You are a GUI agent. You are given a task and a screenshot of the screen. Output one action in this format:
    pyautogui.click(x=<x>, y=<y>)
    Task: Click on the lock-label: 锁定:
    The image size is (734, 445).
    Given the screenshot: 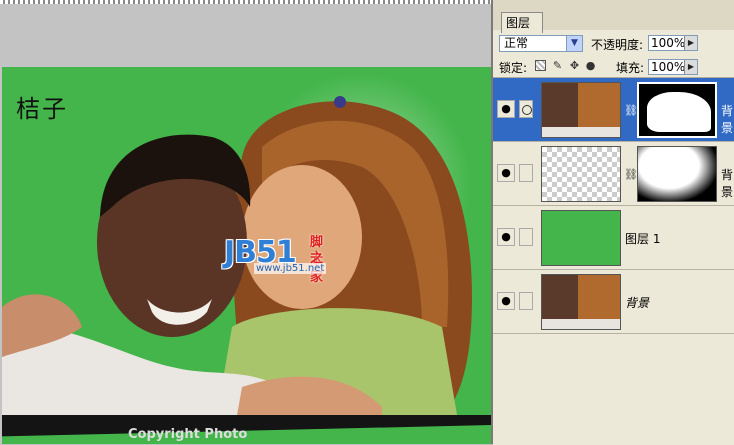 What is the action you would take?
    pyautogui.click(x=513, y=68)
    